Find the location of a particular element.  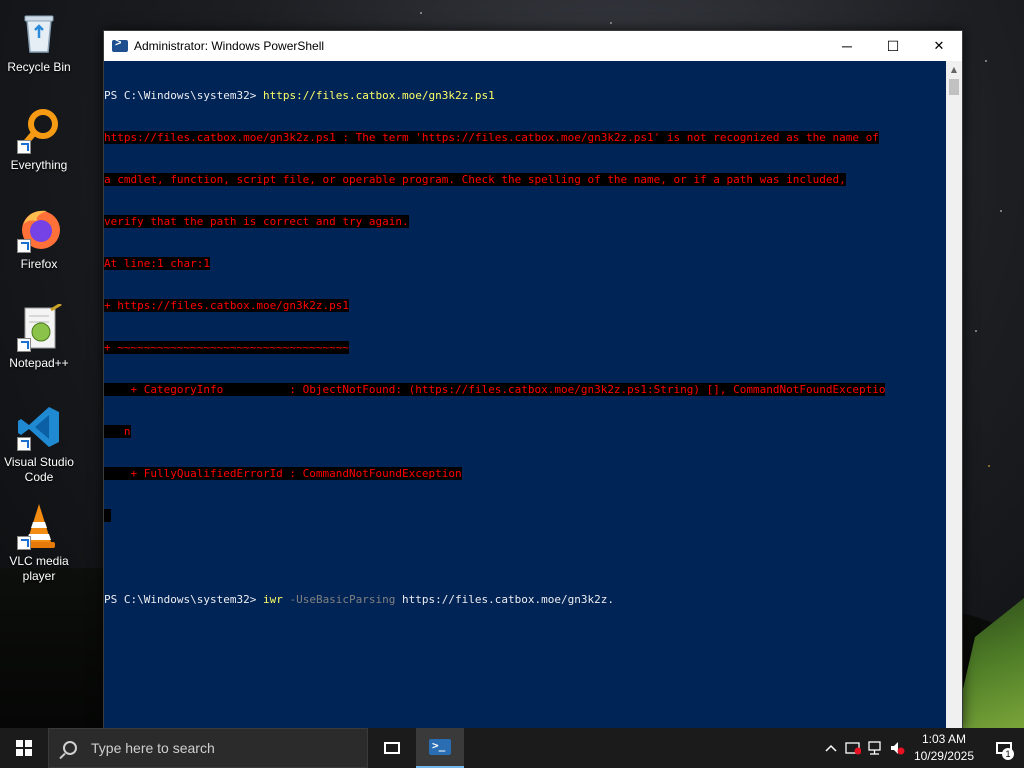

taskbar-powershell-button is located at coordinates (440, 748).